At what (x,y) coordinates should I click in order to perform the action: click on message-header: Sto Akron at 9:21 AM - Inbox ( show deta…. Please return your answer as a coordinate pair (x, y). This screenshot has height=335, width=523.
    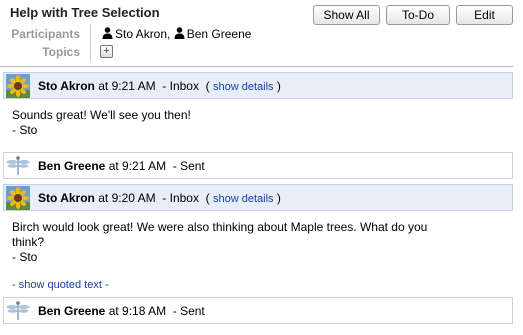
    Looking at the image, I should click on (258, 85).